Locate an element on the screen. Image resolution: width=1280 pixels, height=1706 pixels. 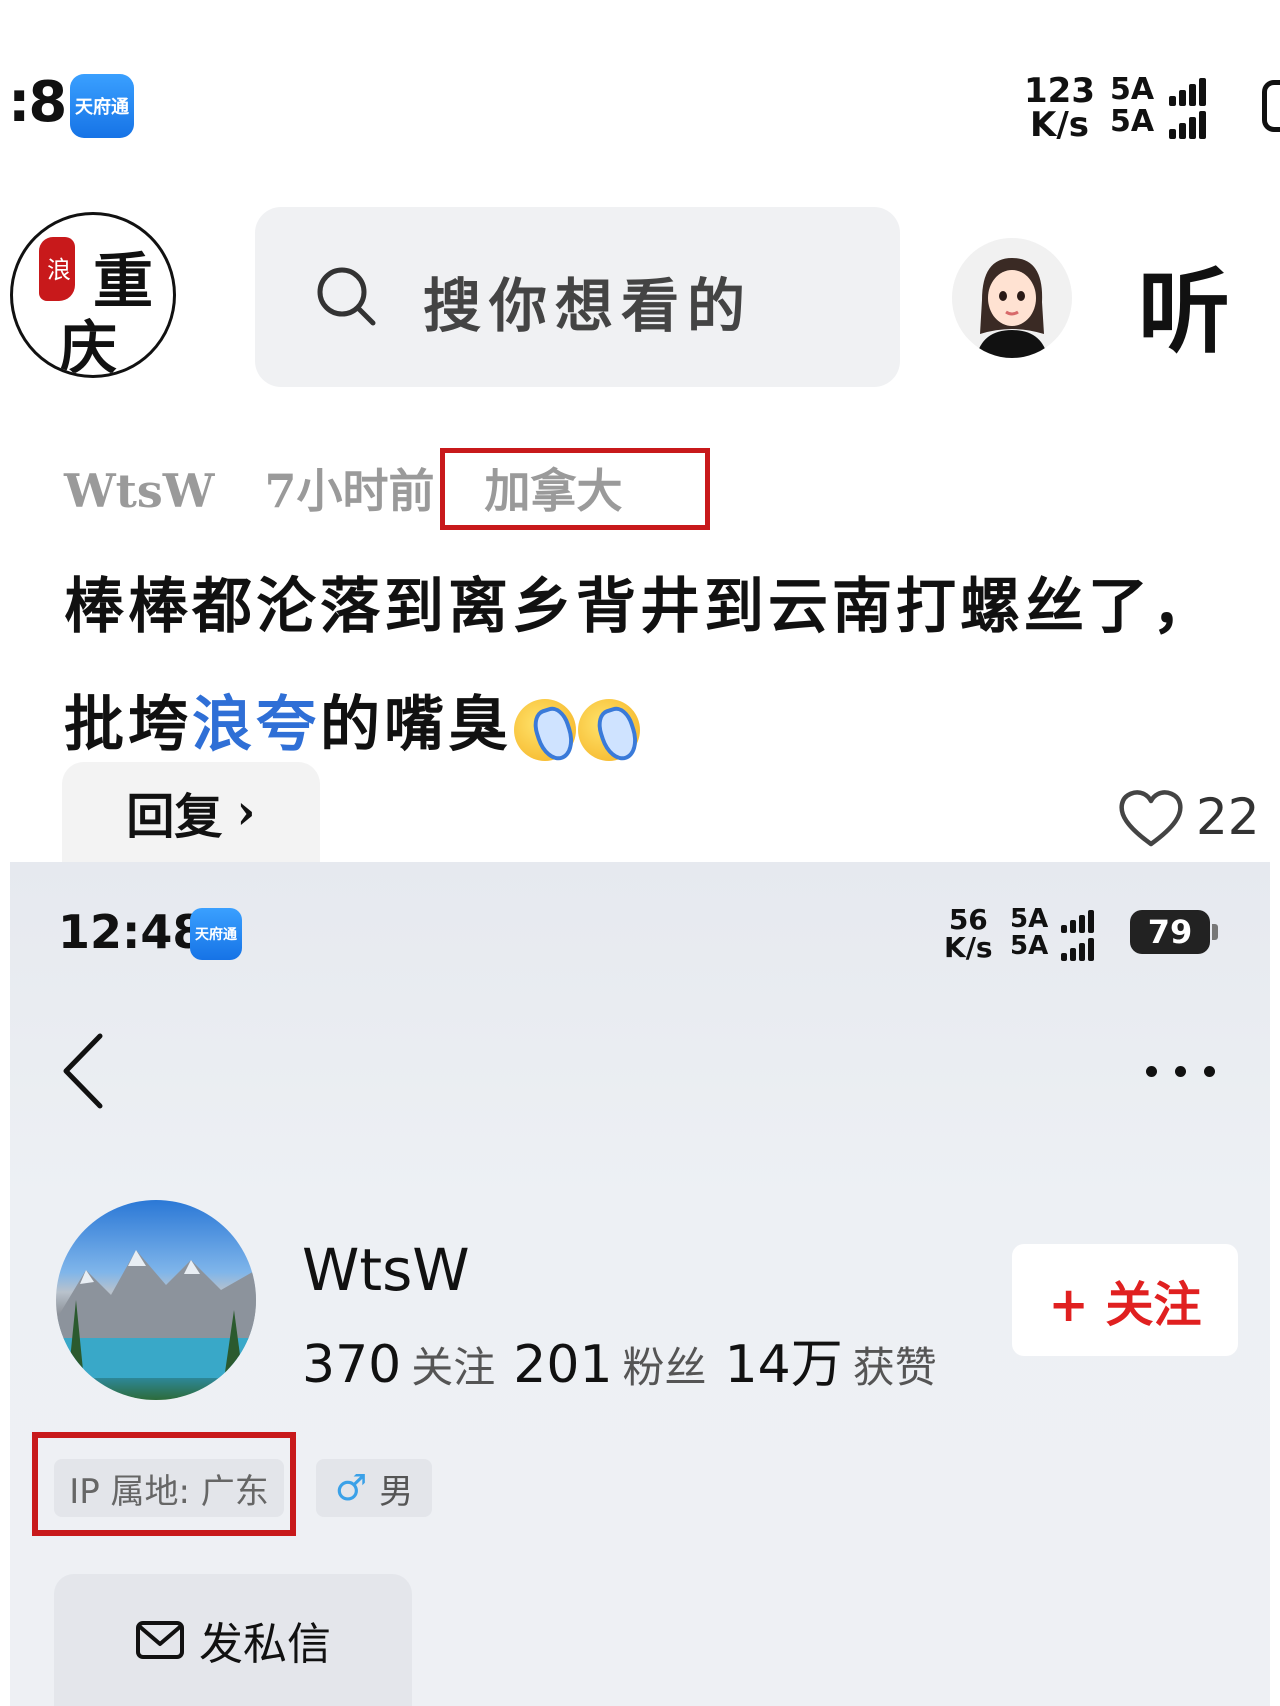
logo-seal: 浪 is located at coordinates (57, 269).